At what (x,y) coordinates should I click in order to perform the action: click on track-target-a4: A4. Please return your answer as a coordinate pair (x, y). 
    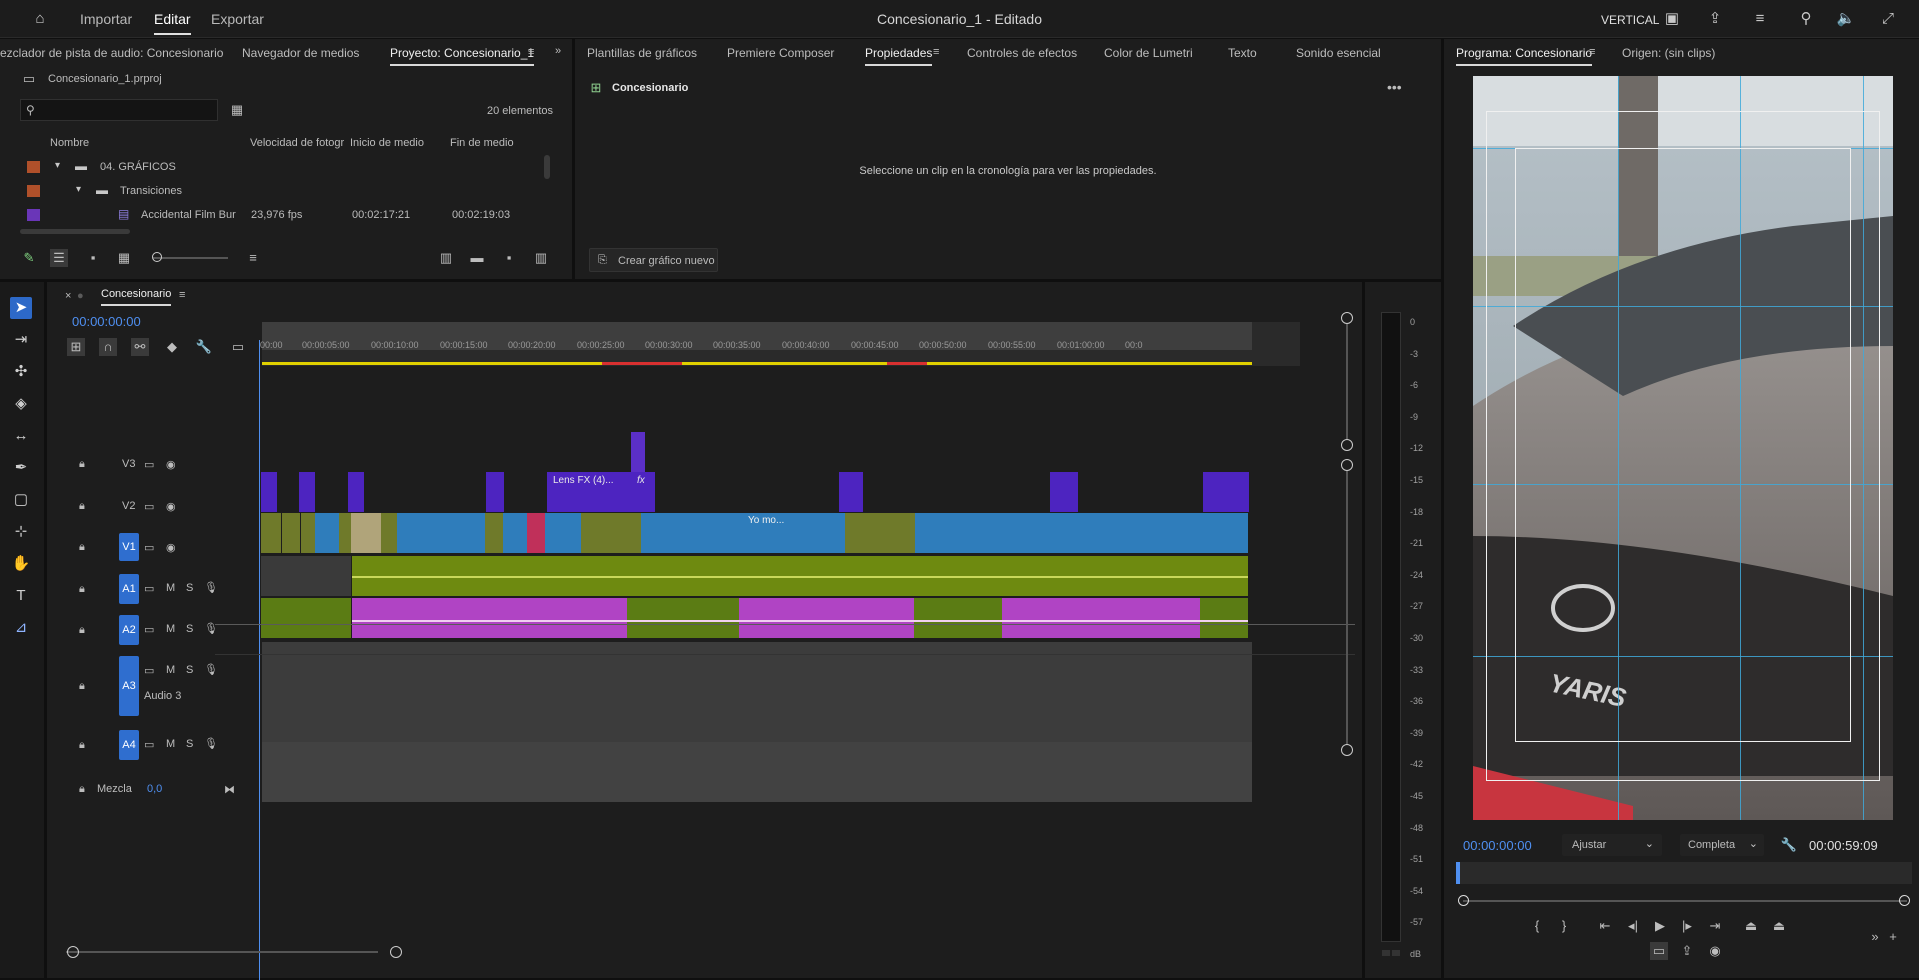
    Looking at the image, I should click on (129, 745).